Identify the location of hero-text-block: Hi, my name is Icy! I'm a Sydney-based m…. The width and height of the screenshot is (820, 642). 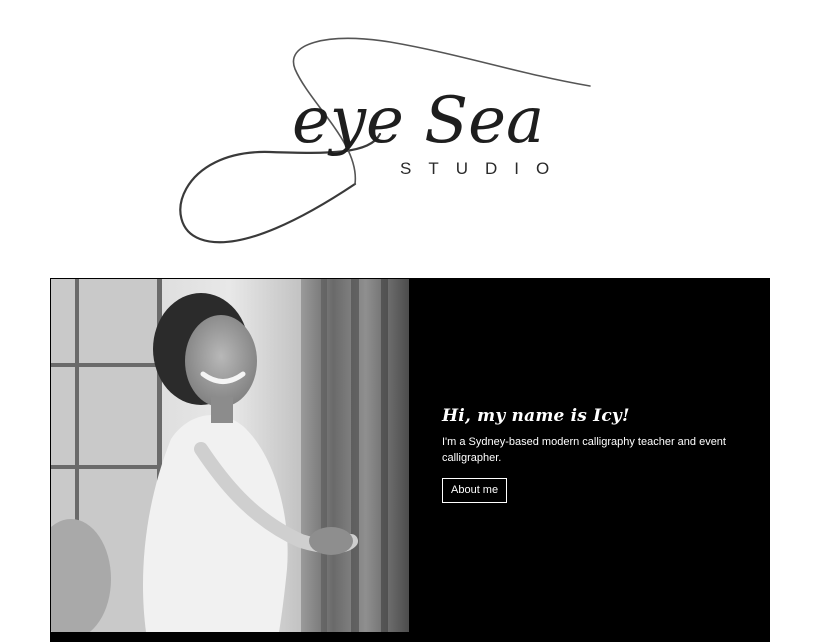
(592, 454).